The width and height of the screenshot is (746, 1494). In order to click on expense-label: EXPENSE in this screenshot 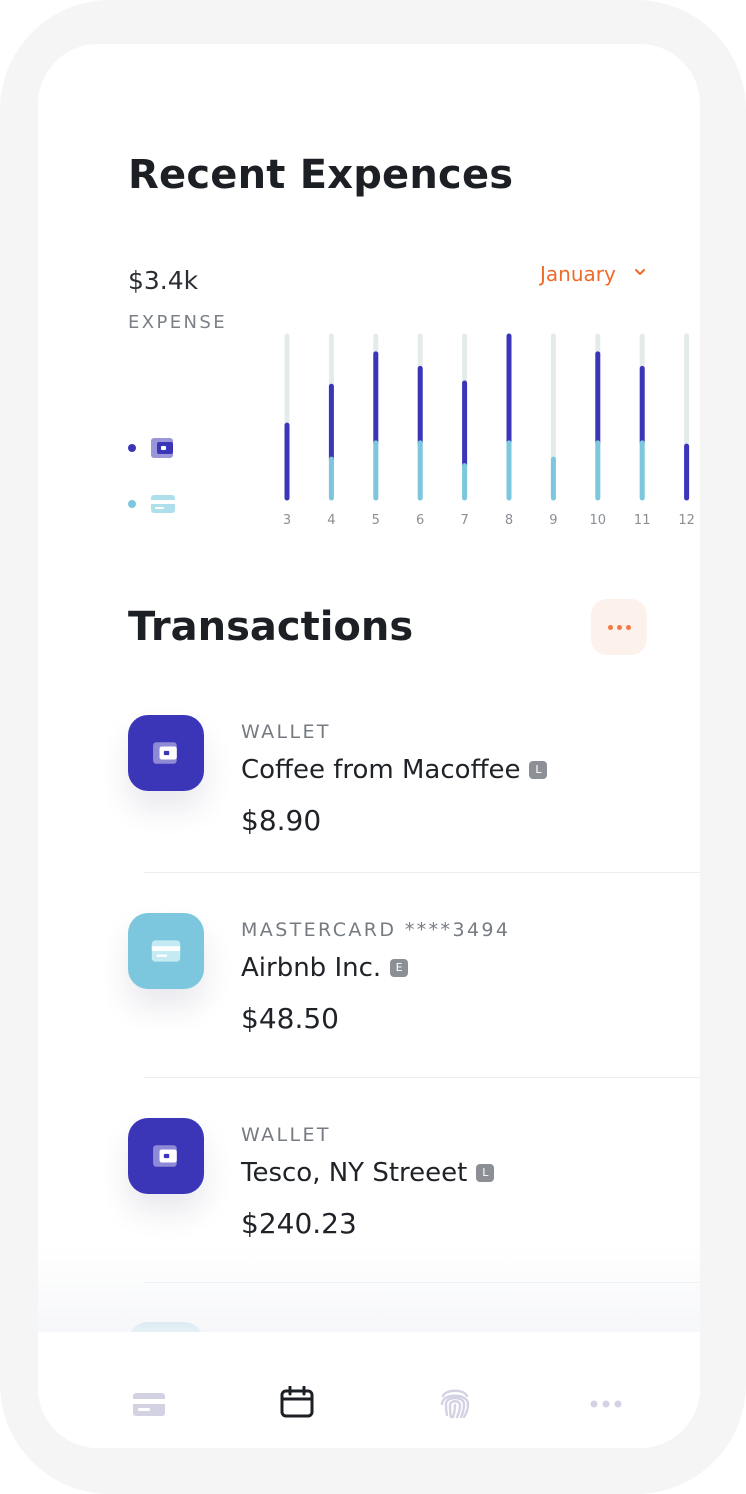, I will do `click(177, 322)`.